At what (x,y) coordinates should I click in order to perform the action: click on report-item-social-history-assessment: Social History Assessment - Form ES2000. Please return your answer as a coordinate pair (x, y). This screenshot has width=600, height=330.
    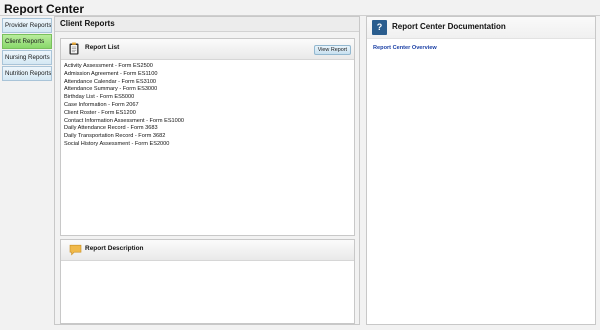
    Looking at the image, I should click on (209, 145).